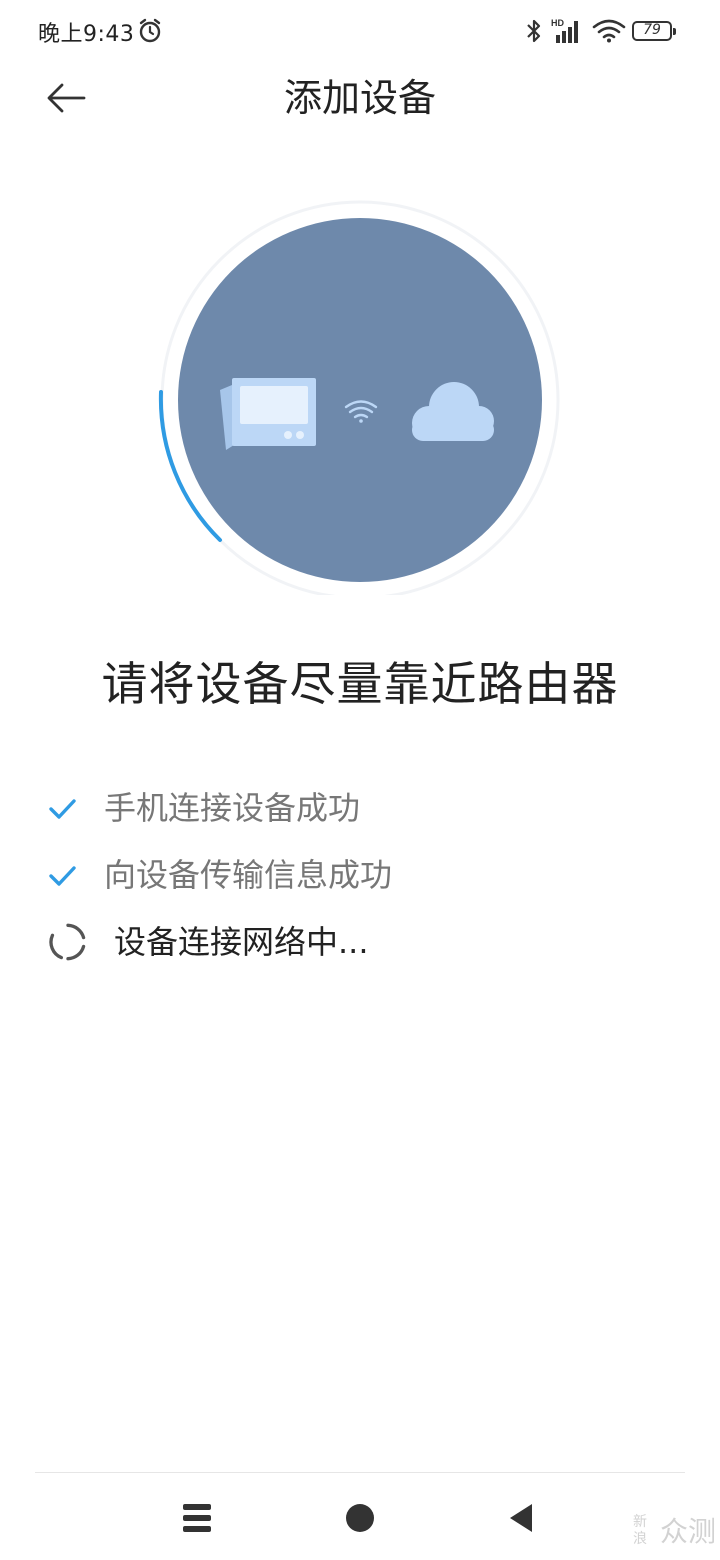 The image size is (720, 1560). I want to click on battery-icon: 79, so click(654, 31).